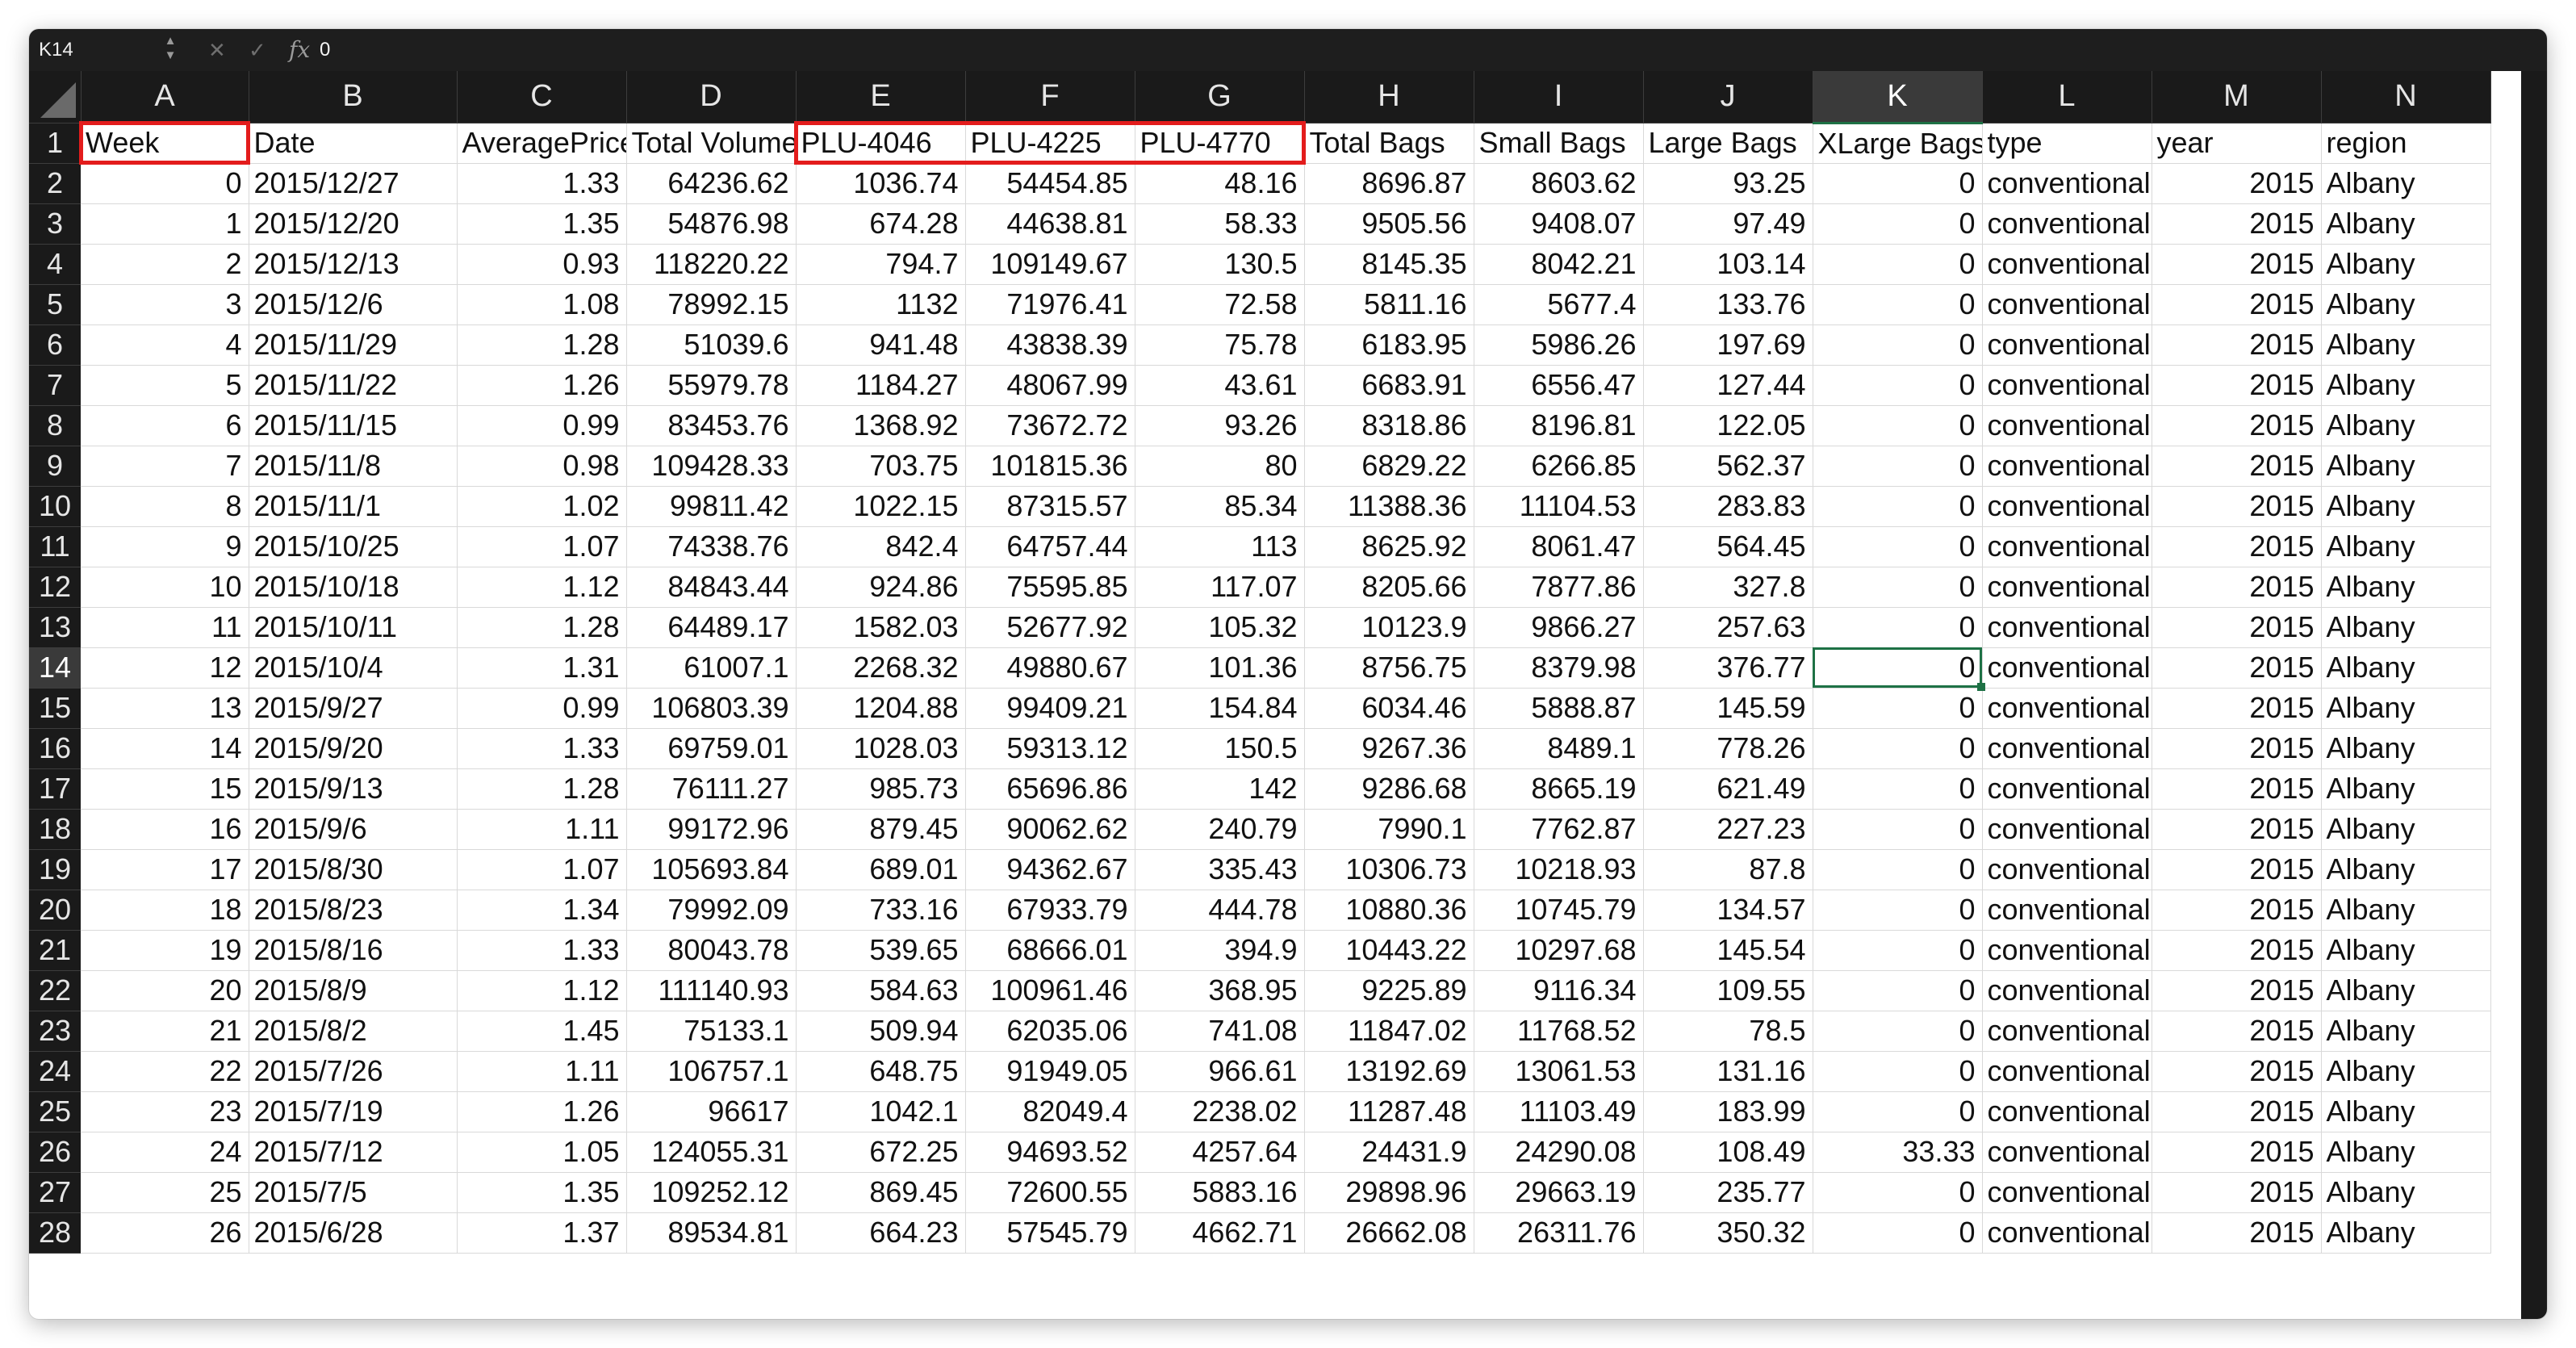  I want to click on cell: 1.33, so click(542, 950).